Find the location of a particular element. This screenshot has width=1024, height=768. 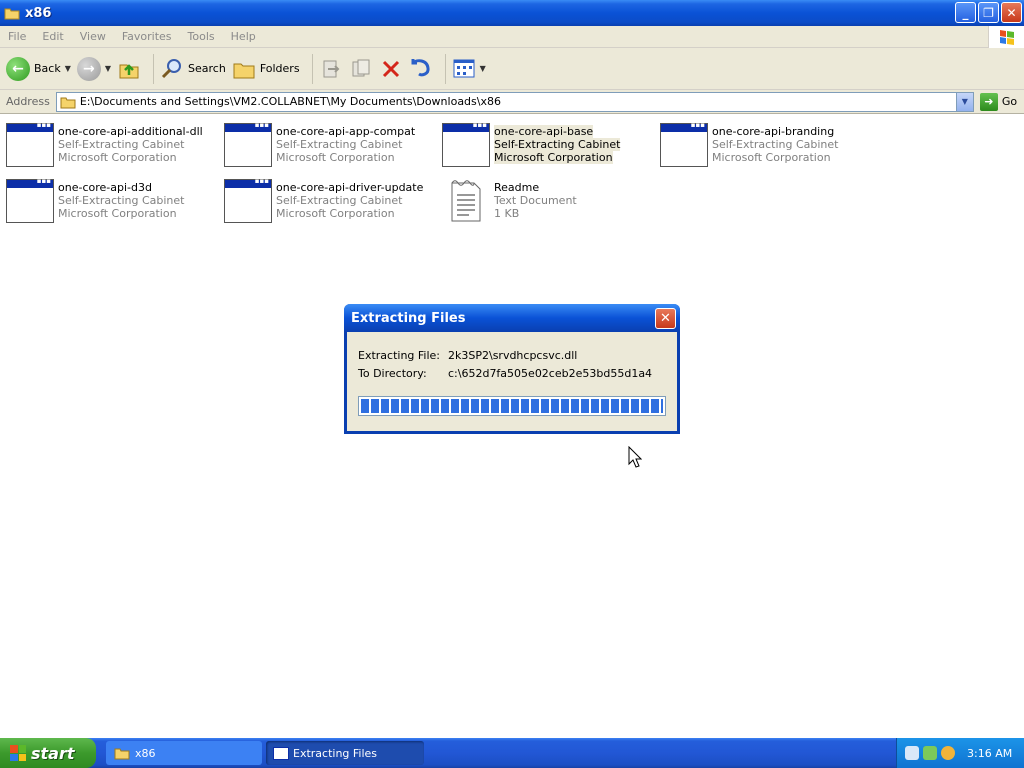

delete-x-icon is located at coordinates (390, 68).